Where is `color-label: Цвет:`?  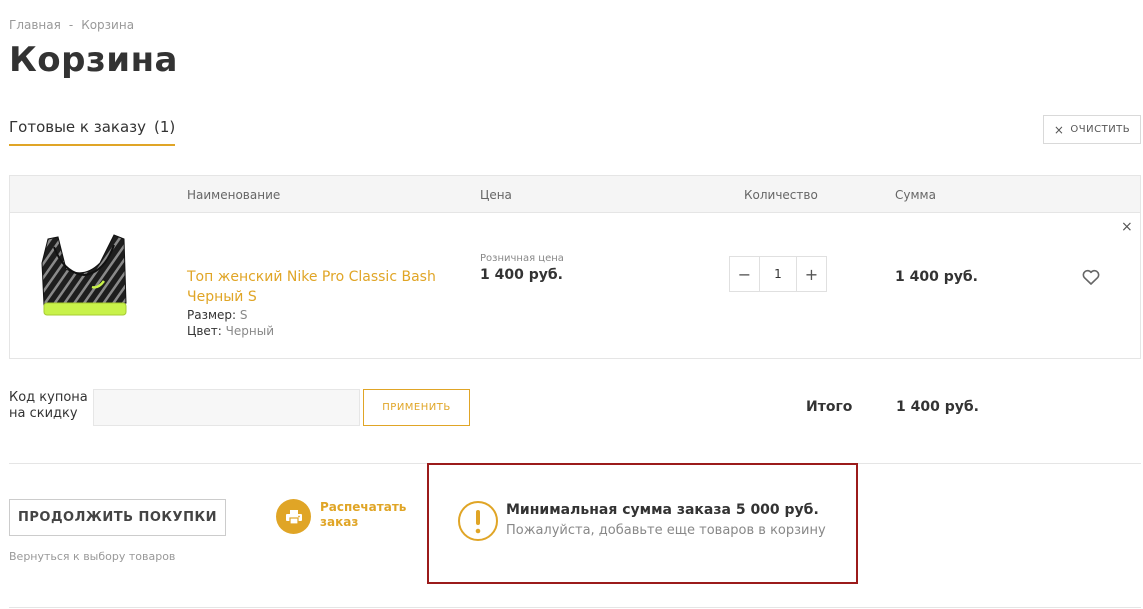 color-label: Цвет: is located at coordinates (204, 331).